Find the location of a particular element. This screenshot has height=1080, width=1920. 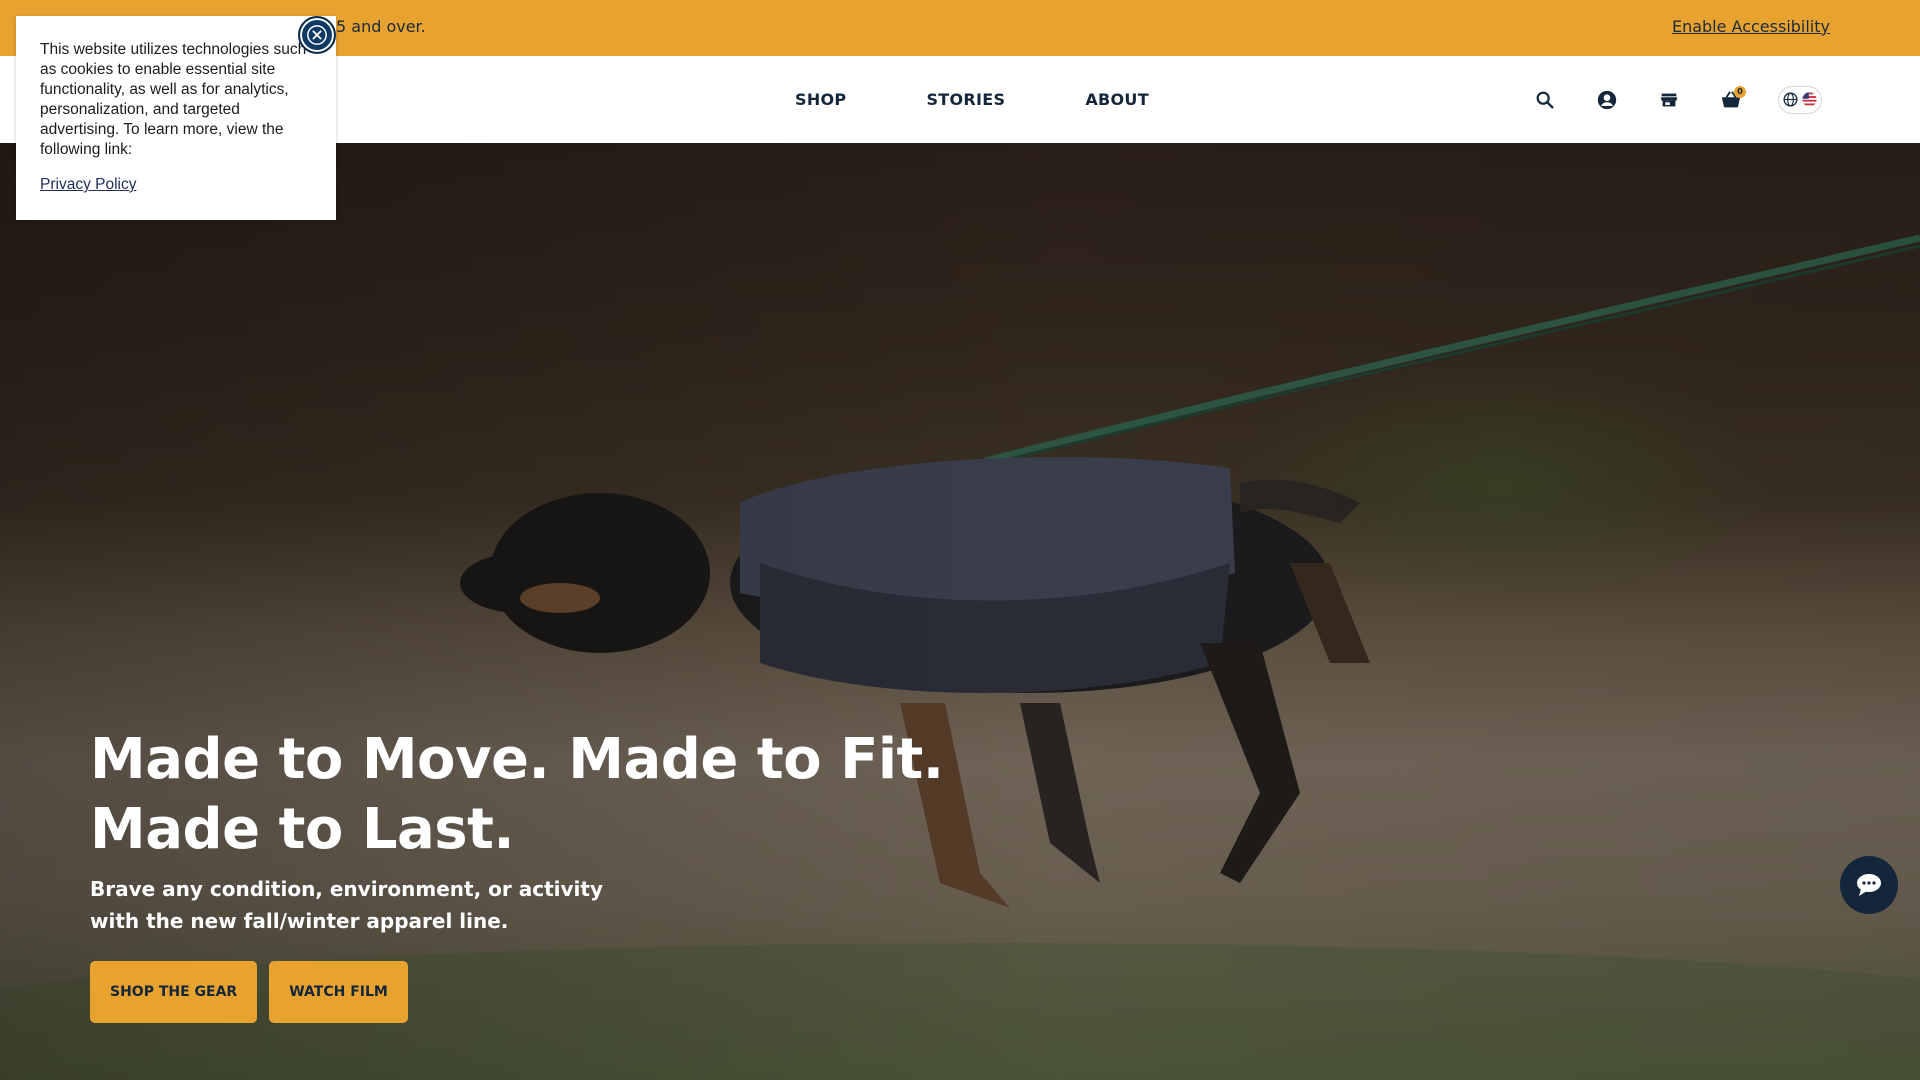

privacy-policy-link: Privacy Policy is located at coordinates (88, 185).